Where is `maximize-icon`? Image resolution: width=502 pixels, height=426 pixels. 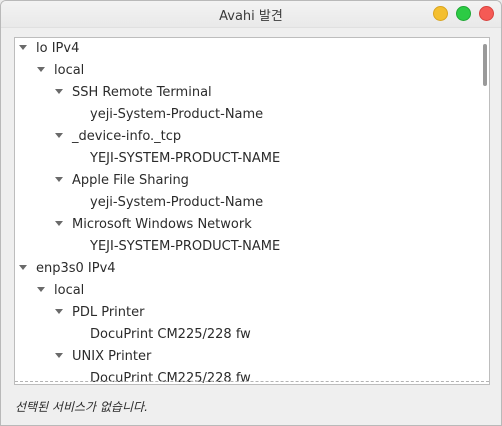 maximize-icon is located at coordinates (463, 13).